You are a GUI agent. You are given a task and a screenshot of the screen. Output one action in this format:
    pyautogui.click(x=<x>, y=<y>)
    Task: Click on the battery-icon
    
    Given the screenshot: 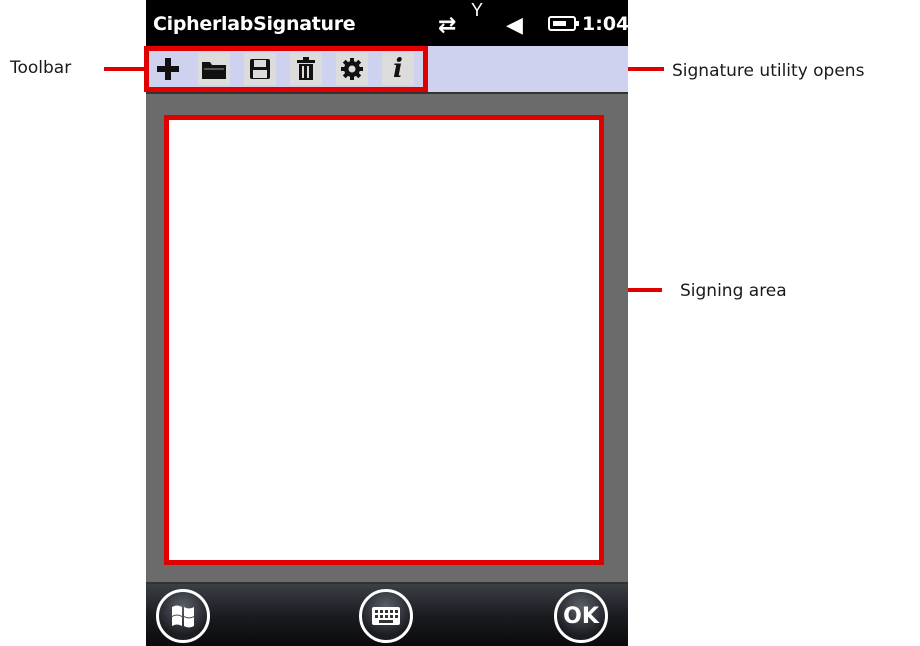 What is the action you would take?
    pyautogui.click(x=563, y=23)
    